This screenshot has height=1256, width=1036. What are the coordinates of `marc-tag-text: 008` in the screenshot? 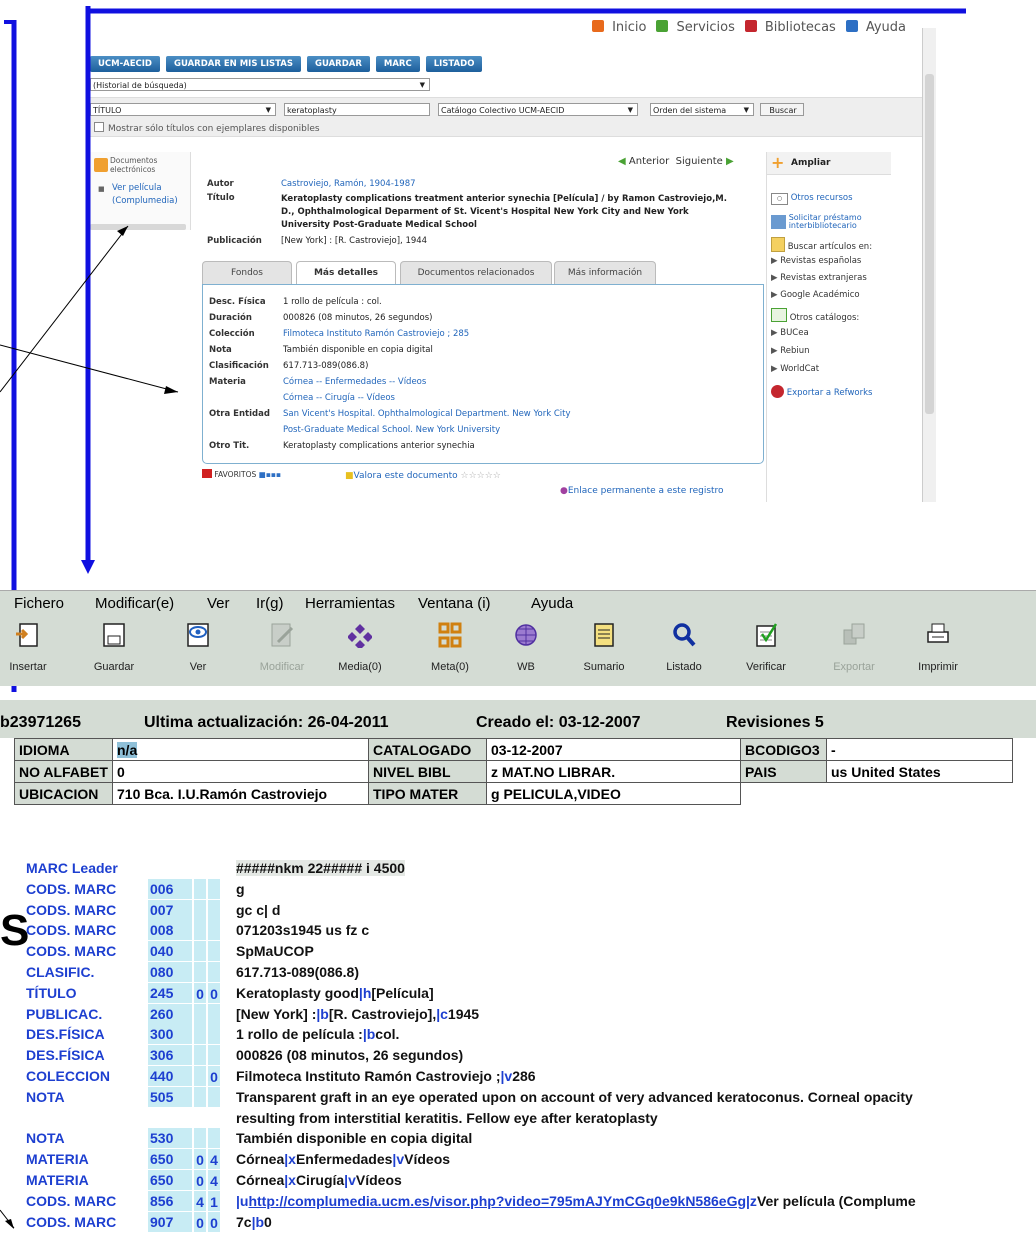 It's located at (162, 930).